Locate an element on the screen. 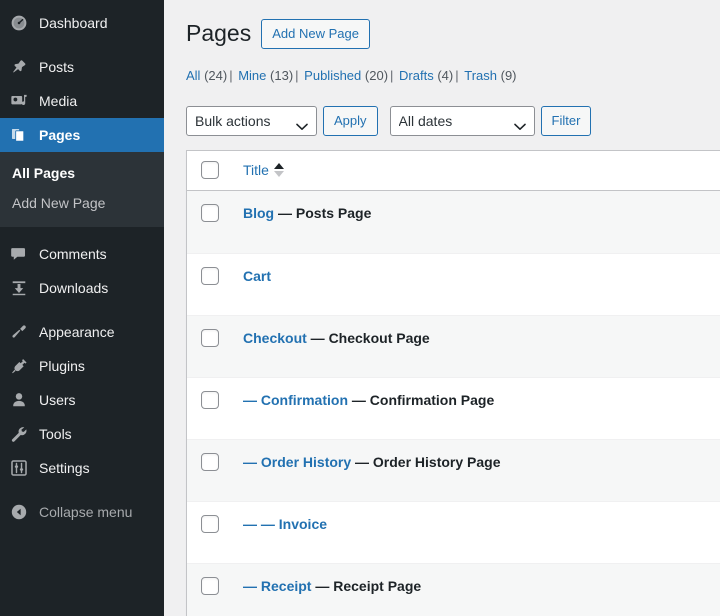  settings-icon is located at coordinates (19, 468).